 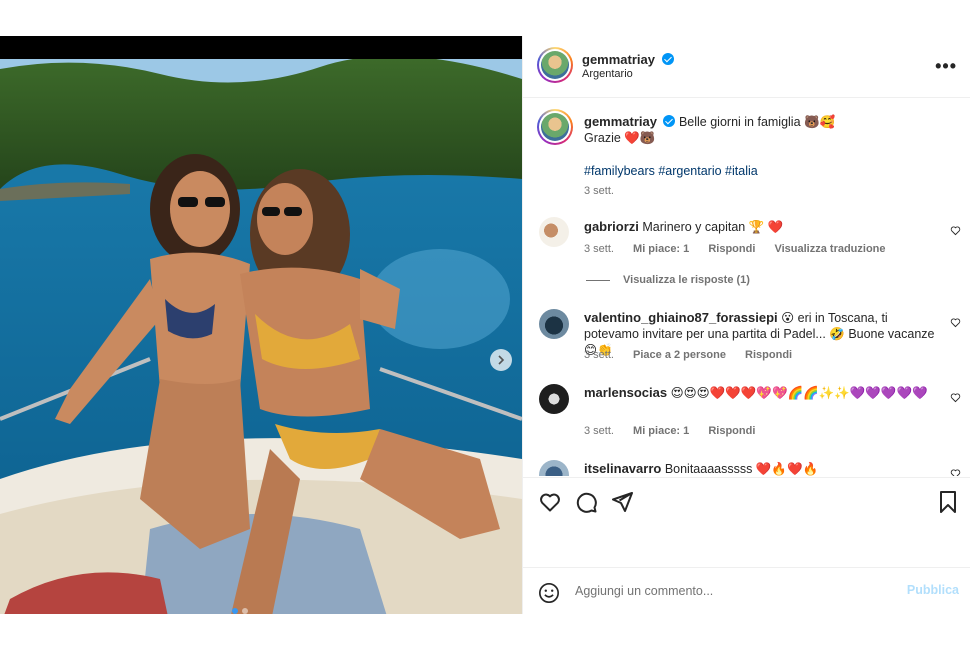 What do you see at coordinates (746, 590) in the screenshot?
I see `add-comment-bar: Aggiungi un commento... Pubblica` at bounding box center [746, 590].